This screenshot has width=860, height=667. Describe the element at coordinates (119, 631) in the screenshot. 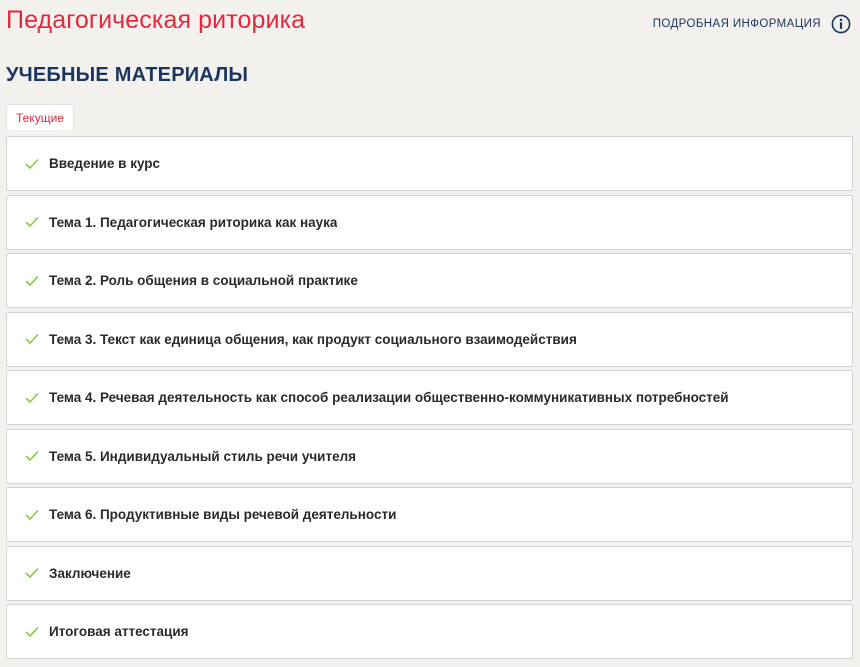

I see `material-label: Итоговая аттестация` at that location.